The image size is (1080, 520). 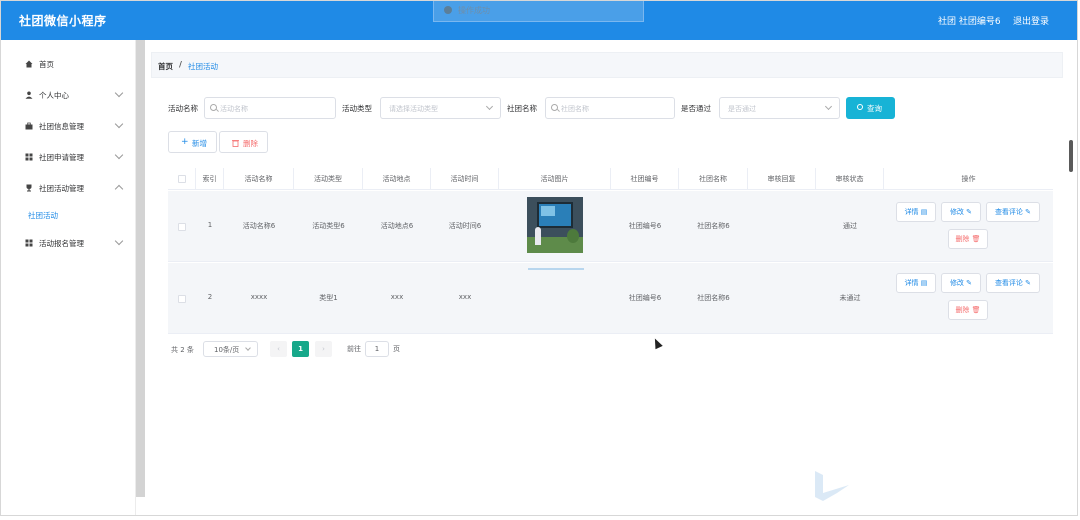 I want to click on logout-link: 退出登录, so click(x=1031, y=20).